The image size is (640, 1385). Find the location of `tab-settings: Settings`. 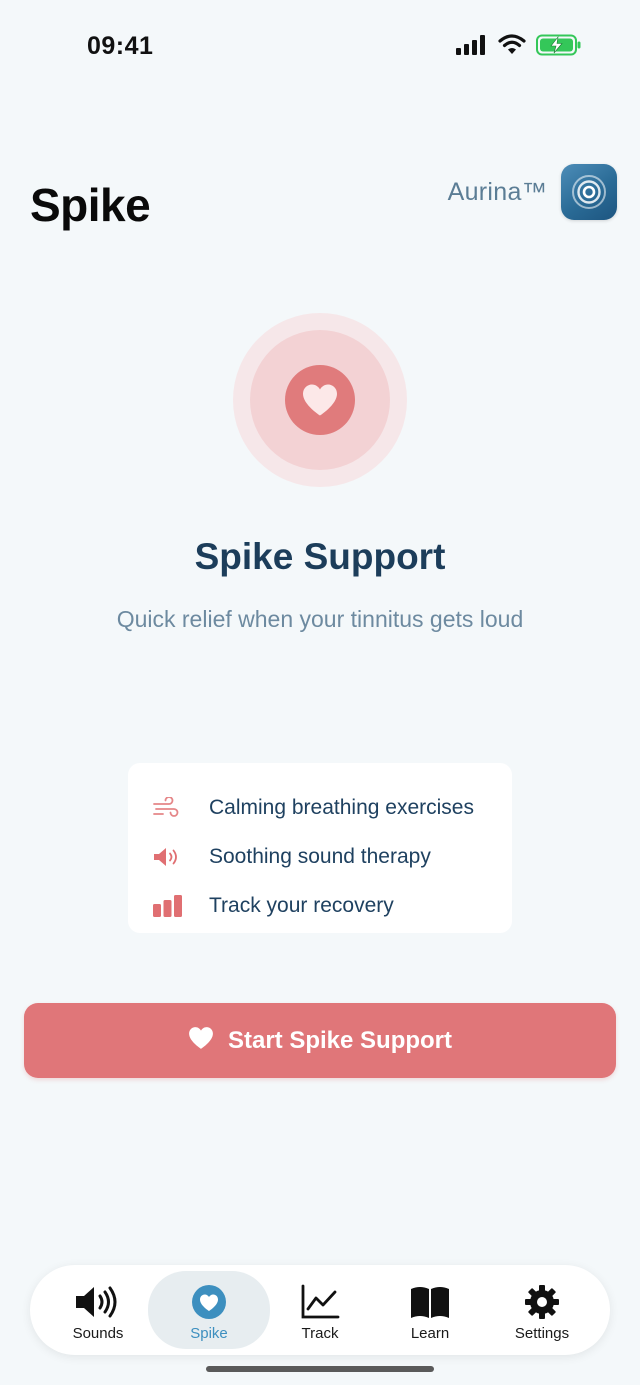

tab-settings: Settings is located at coordinates (542, 1310).